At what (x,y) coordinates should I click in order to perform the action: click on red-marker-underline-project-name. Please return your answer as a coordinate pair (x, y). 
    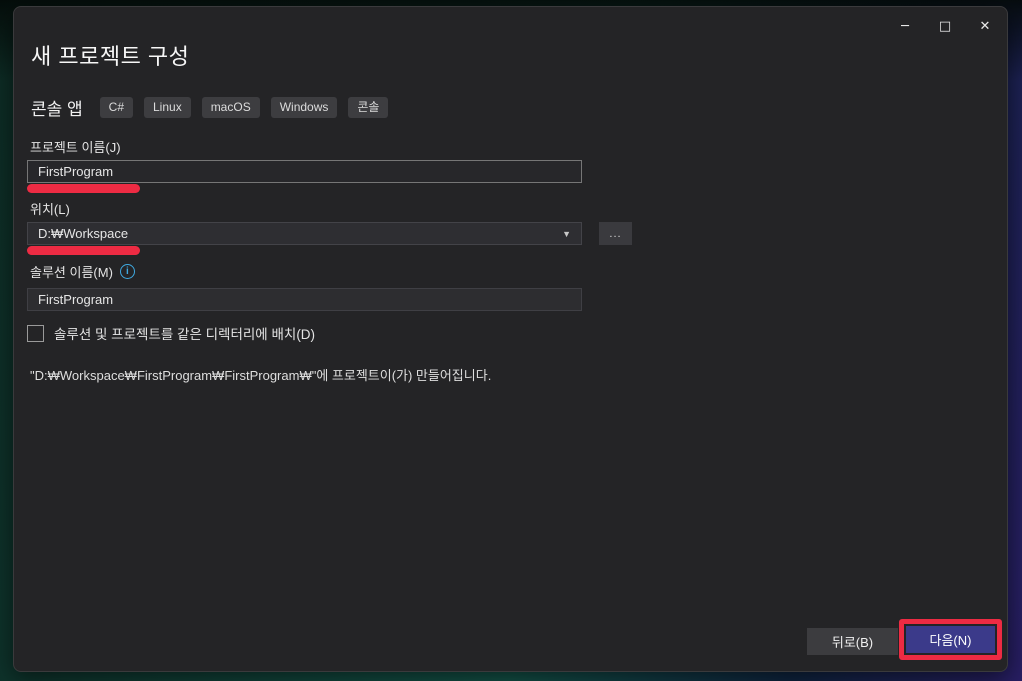
    Looking at the image, I should click on (83, 188).